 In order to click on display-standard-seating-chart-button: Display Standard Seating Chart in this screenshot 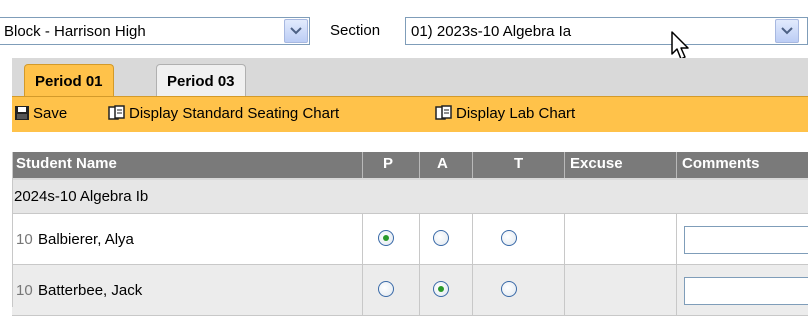, I will do `click(223, 113)`.